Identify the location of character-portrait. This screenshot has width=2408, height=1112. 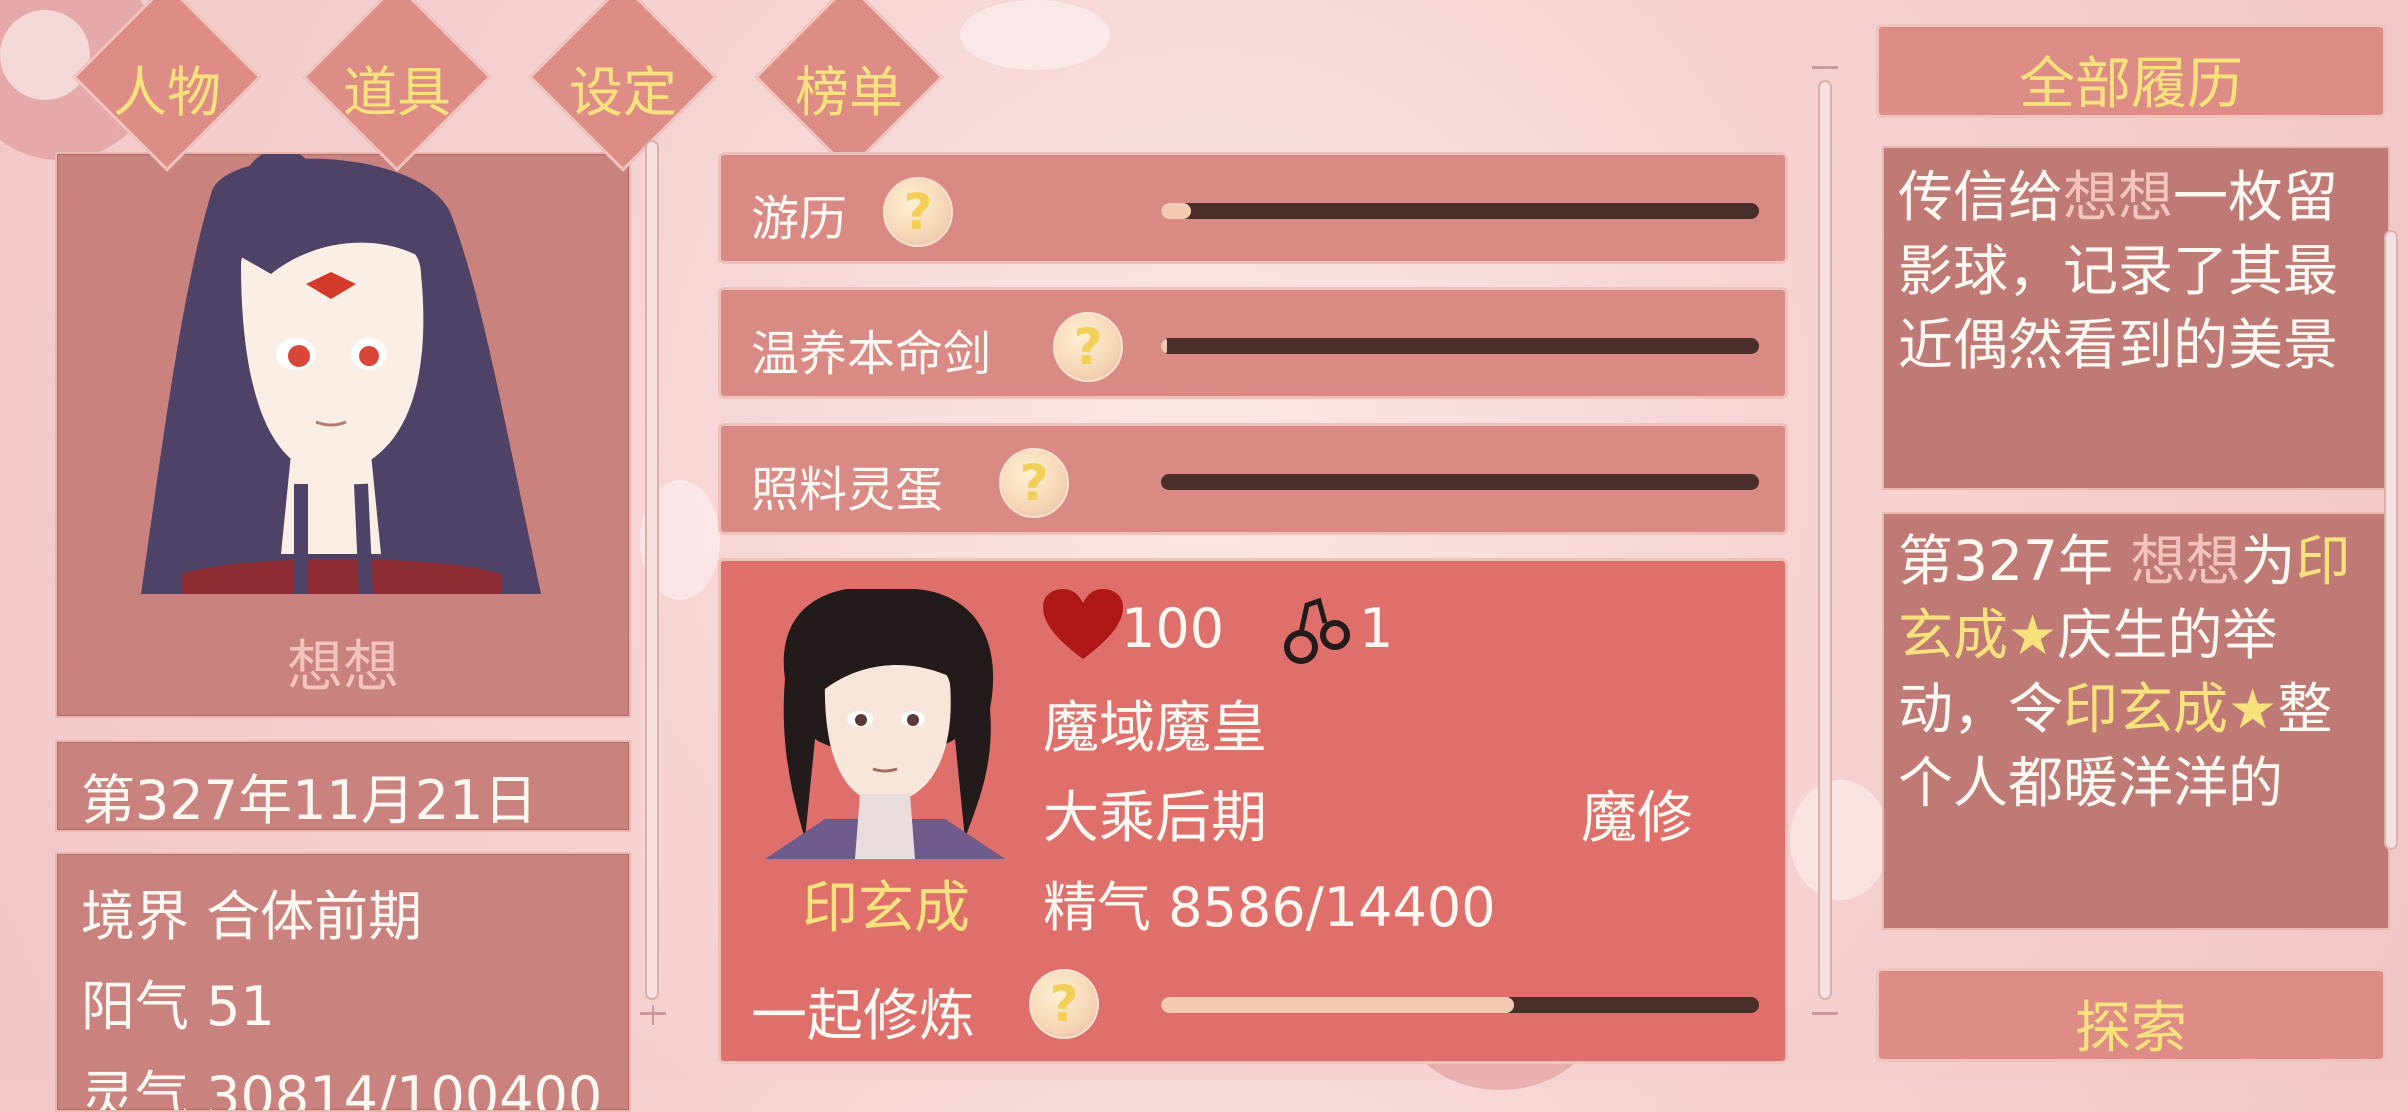
(341, 374).